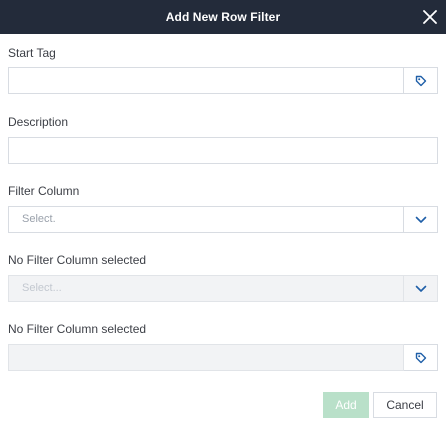 The height and width of the screenshot is (436, 446). What do you see at coordinates (77, 260) in the screenshot?
I see `second-filter-column-label: No Filter Column selected` at bounding box center [77, 260].